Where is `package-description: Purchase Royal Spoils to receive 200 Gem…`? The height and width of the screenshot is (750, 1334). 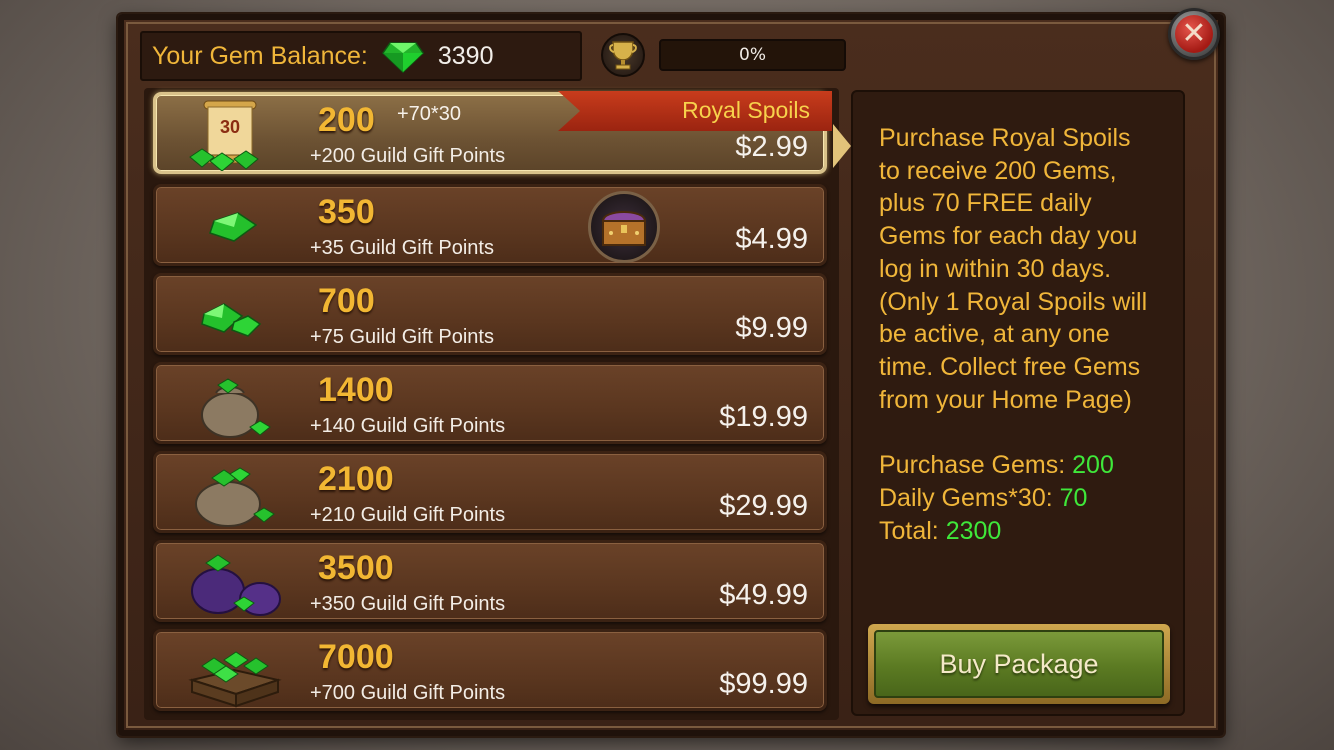 package-description: Purchase Royal Spoils to receive 200 Gem… is located at coordinates (1029, 269).